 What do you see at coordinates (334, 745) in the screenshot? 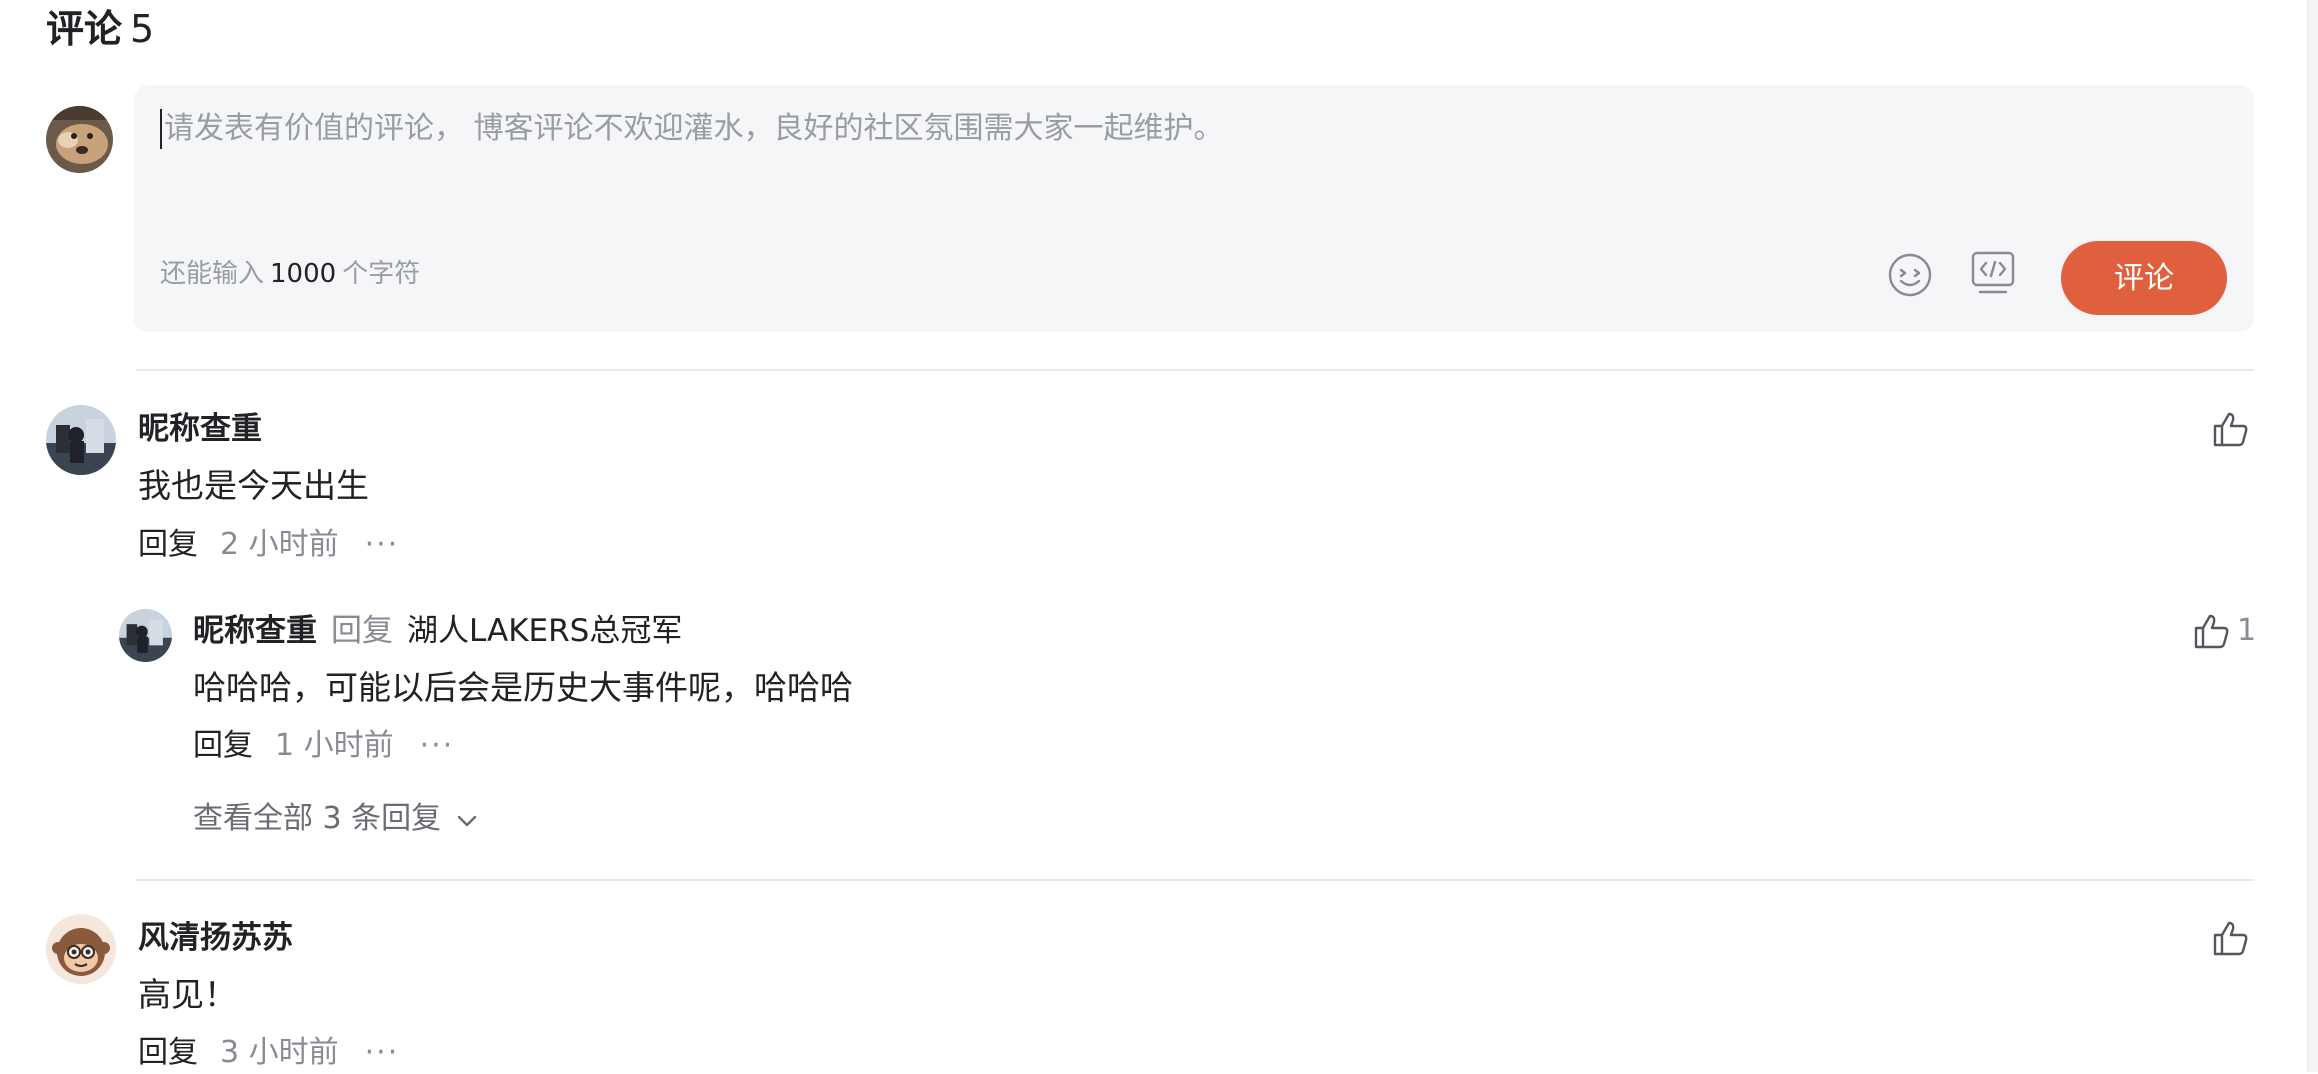
I see `reply-time: 1 小时前` at bounding box center [334, 745].